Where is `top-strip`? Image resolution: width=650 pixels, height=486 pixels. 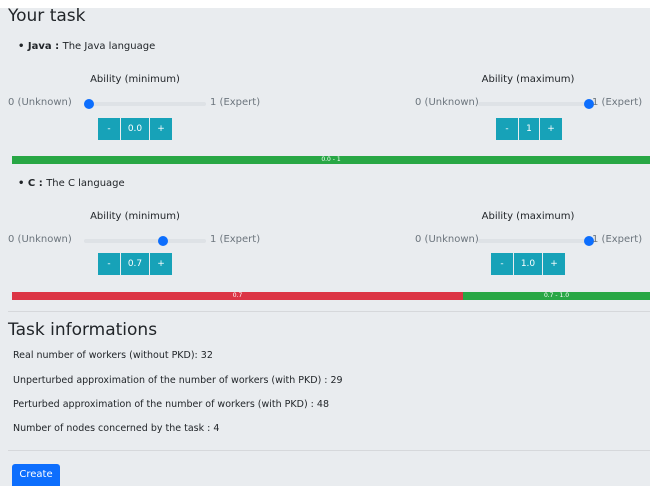
top-strip is located at coordinates (325, 4).